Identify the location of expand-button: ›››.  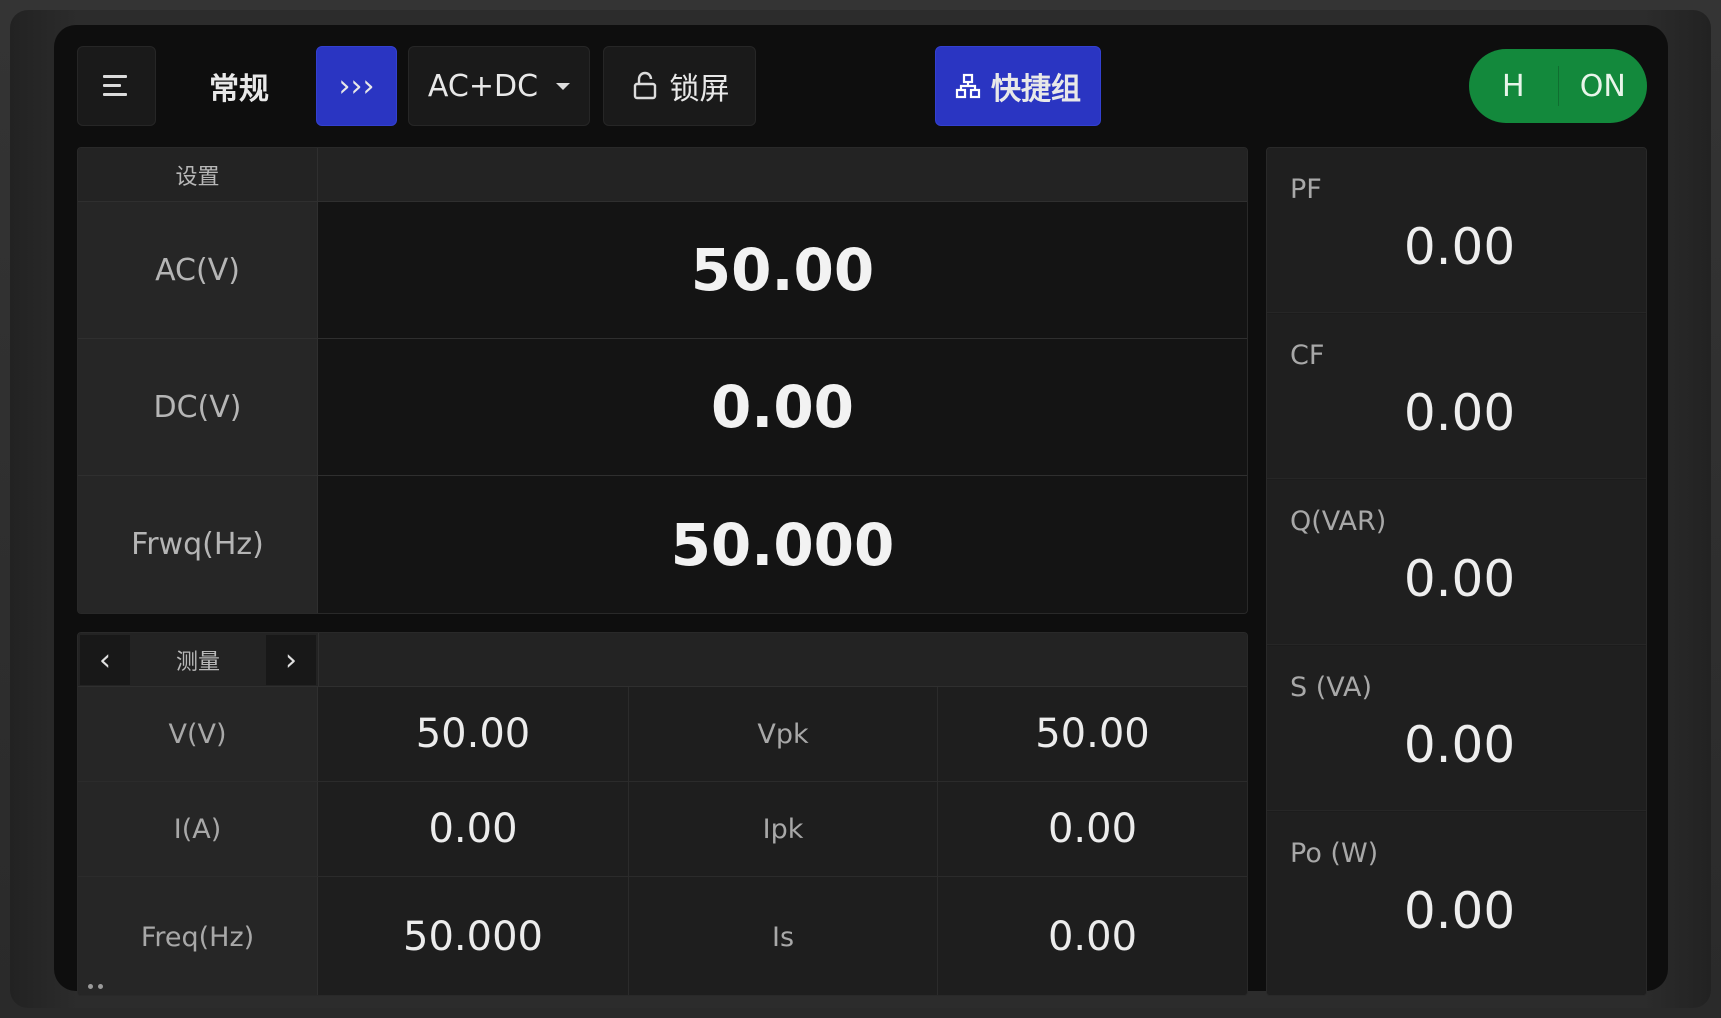
(356, 86).